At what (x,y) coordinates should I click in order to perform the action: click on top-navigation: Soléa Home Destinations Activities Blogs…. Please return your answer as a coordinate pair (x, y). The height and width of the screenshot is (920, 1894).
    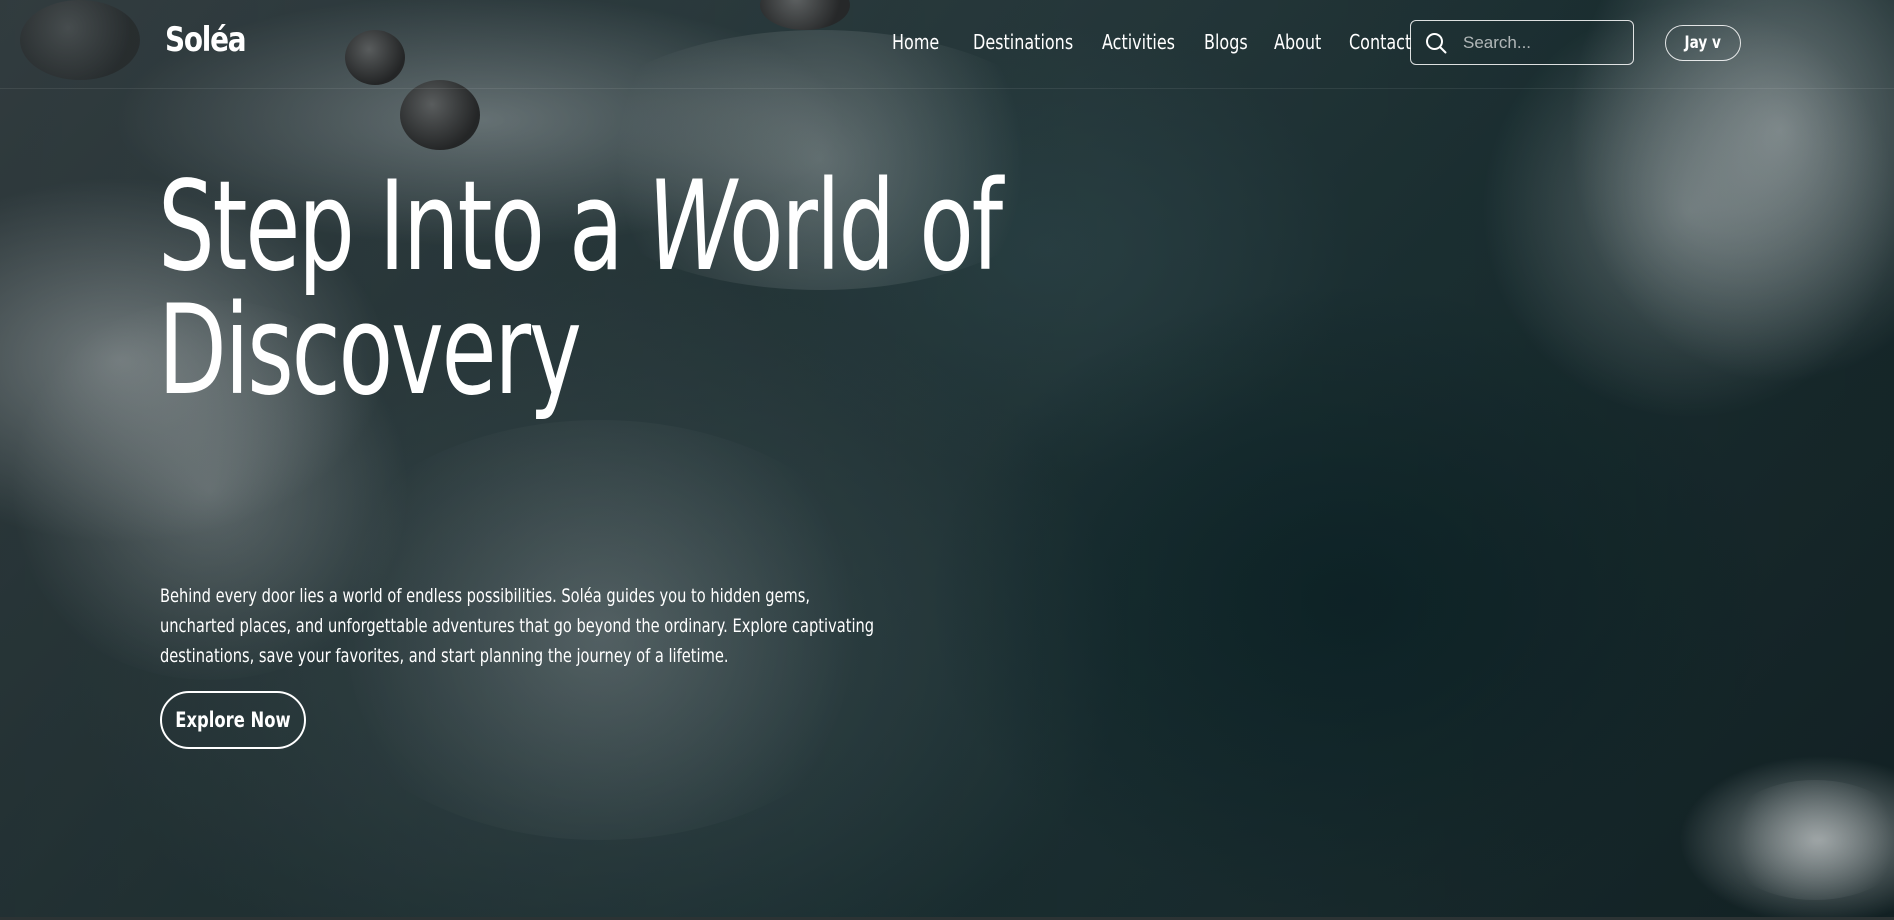
    Looking at the image, I should click on (947, 44).